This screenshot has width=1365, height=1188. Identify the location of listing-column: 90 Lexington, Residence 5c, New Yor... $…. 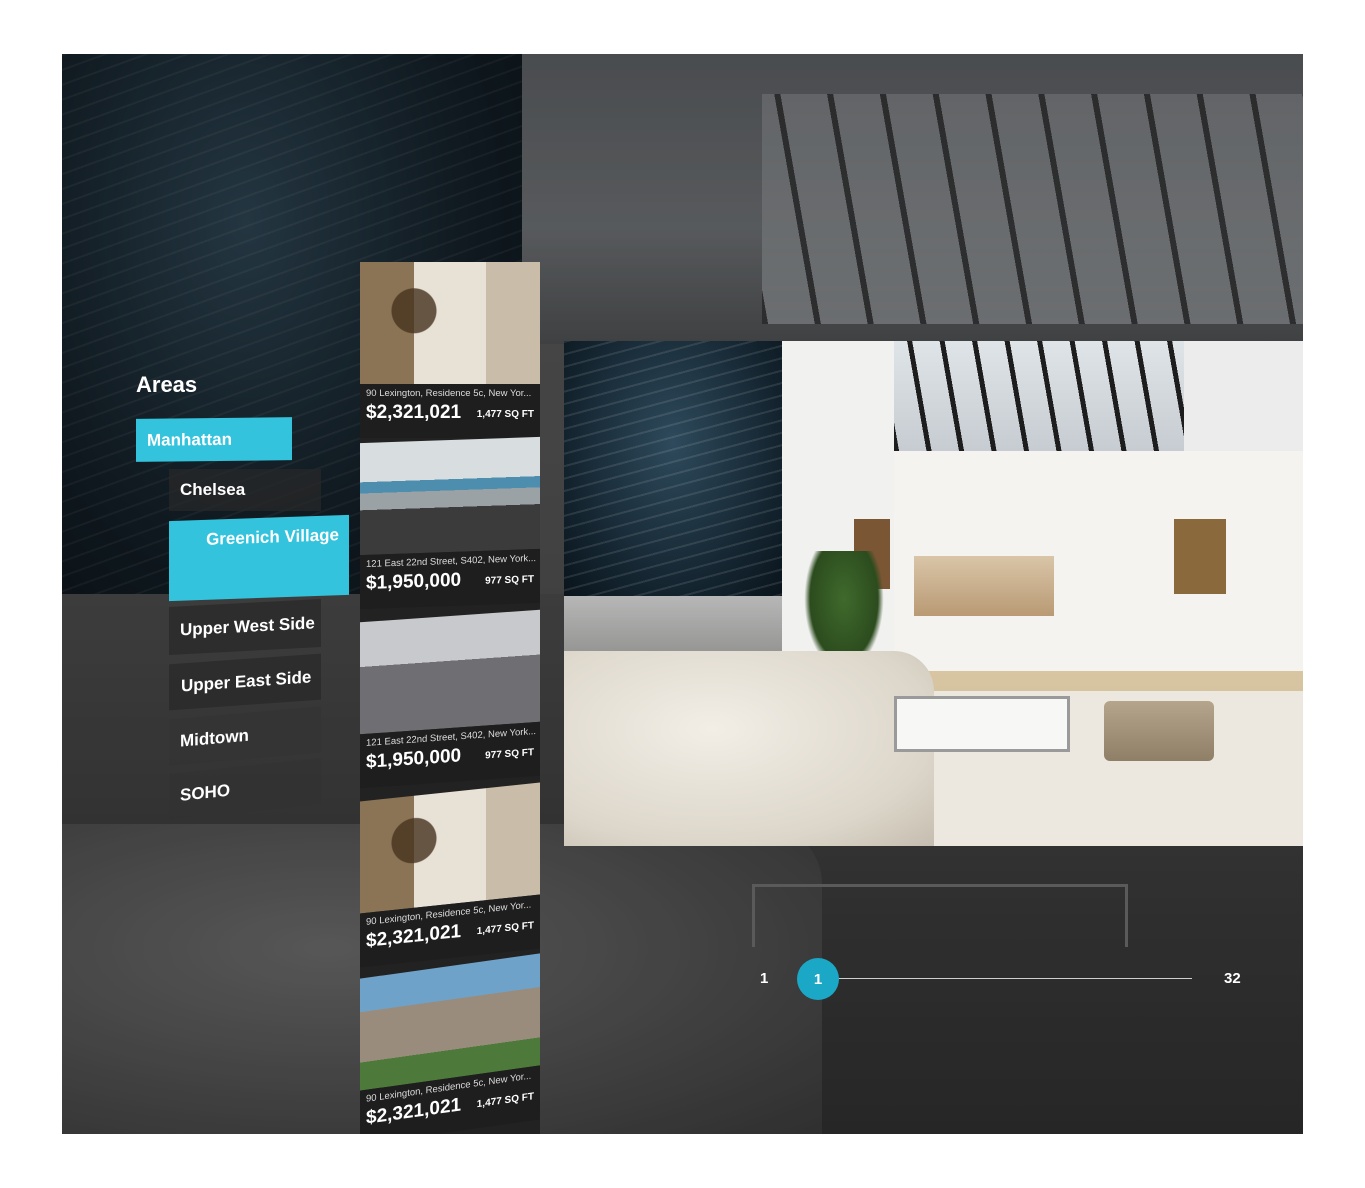
(450, 698).